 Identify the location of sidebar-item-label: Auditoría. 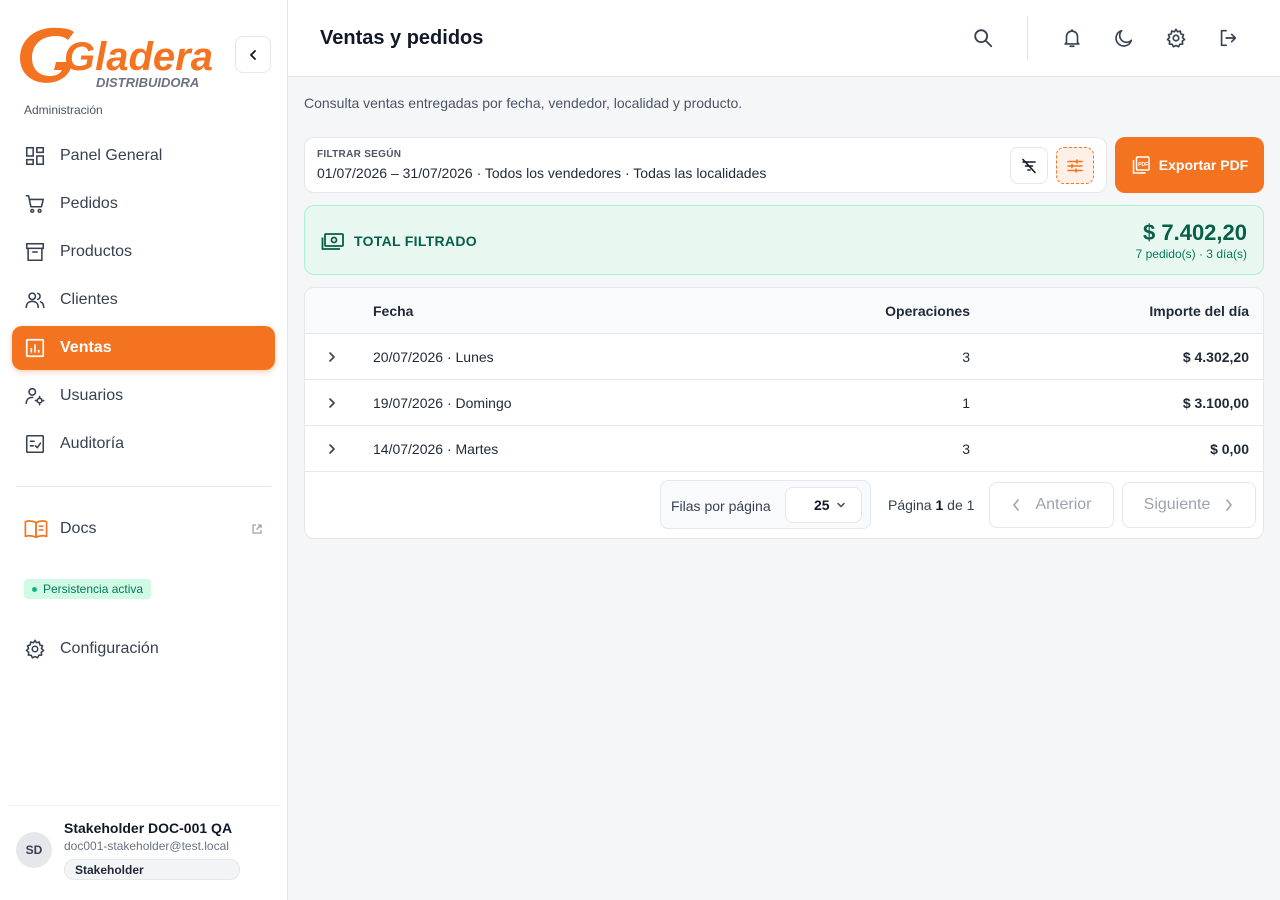
(92, 443).